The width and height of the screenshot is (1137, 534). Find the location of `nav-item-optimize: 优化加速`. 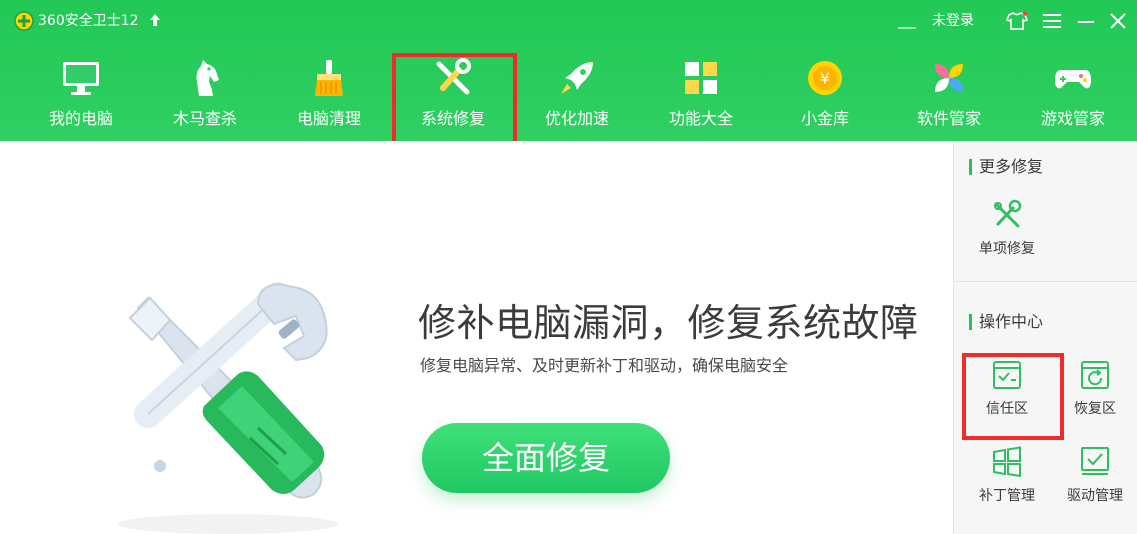

nav-item-optimize: 优化加速 is located at coordinates (577, 93).